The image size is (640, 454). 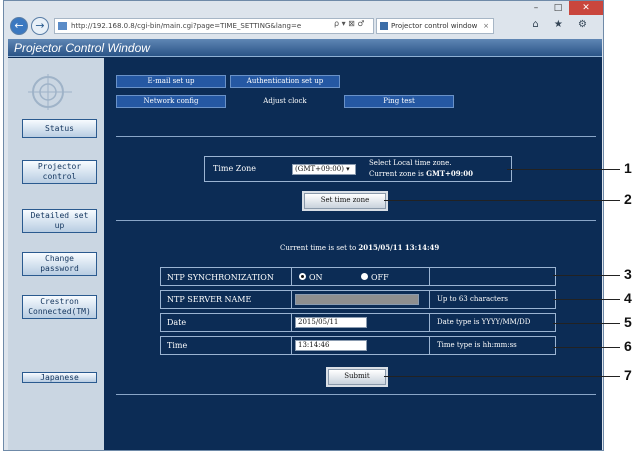 What do you see at coordinates (399, 101) in the screenshot?
I see `tab-ping-test: Ping test` at bounding box center [399, 101].